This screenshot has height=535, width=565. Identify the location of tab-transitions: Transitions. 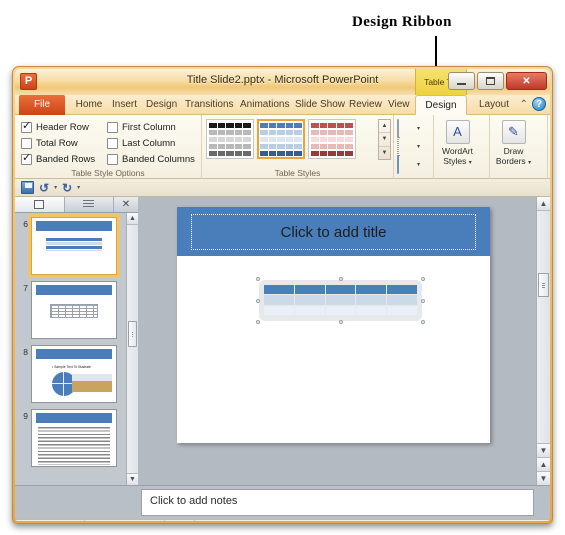
(208, 105).